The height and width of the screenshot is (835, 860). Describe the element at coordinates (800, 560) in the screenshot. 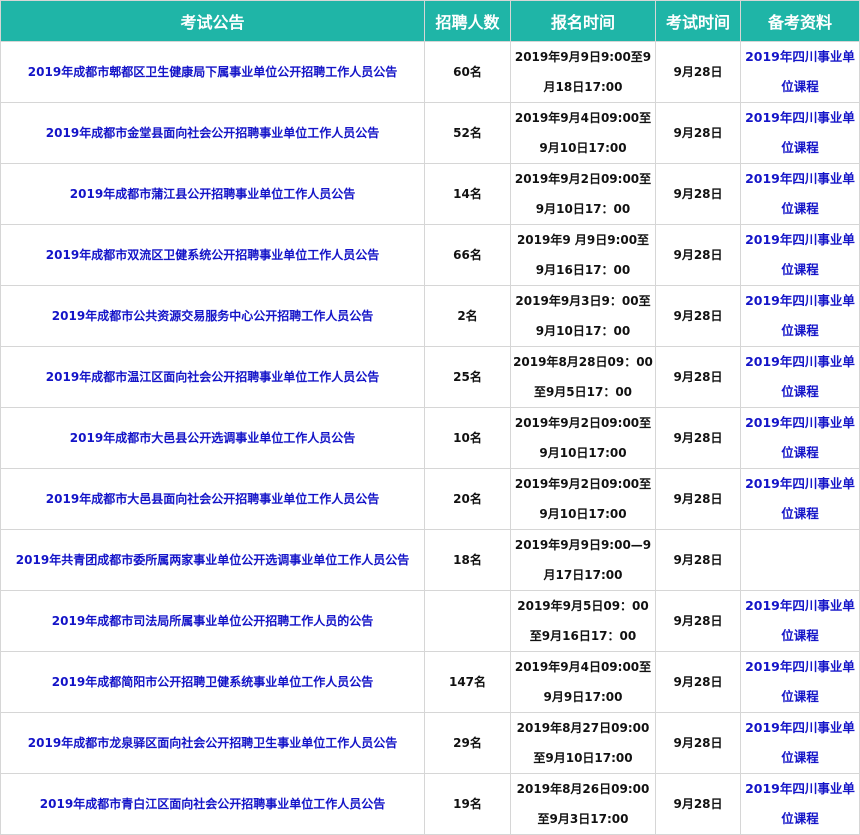

I see `study-materials-cell` at that location.